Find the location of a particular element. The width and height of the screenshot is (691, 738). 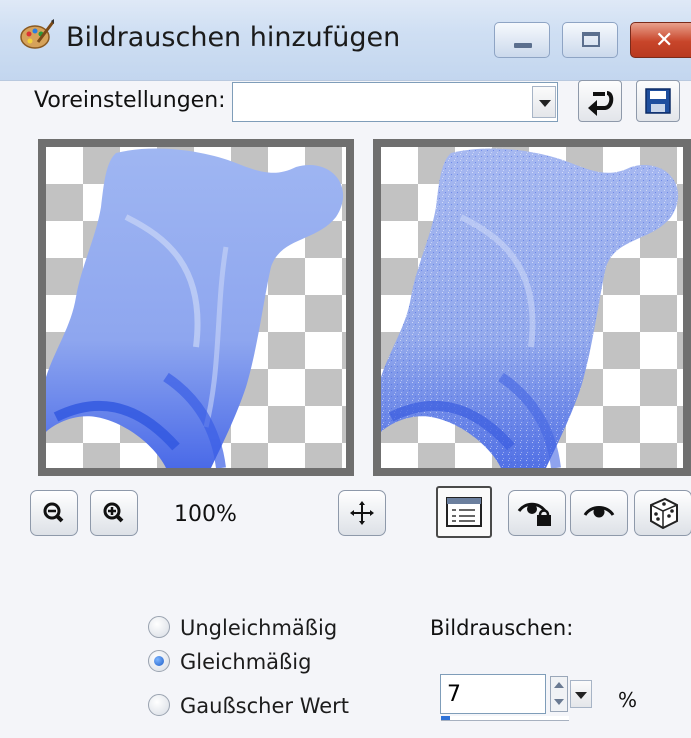

close-icon: ✕ is located at coordinates (664, 40).